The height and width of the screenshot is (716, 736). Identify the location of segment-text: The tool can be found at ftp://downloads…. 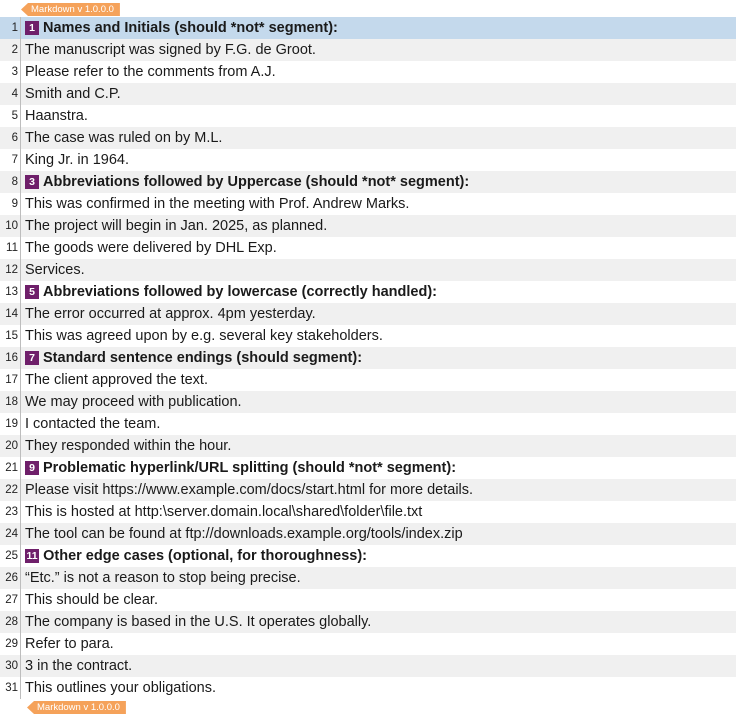
(244, 534).